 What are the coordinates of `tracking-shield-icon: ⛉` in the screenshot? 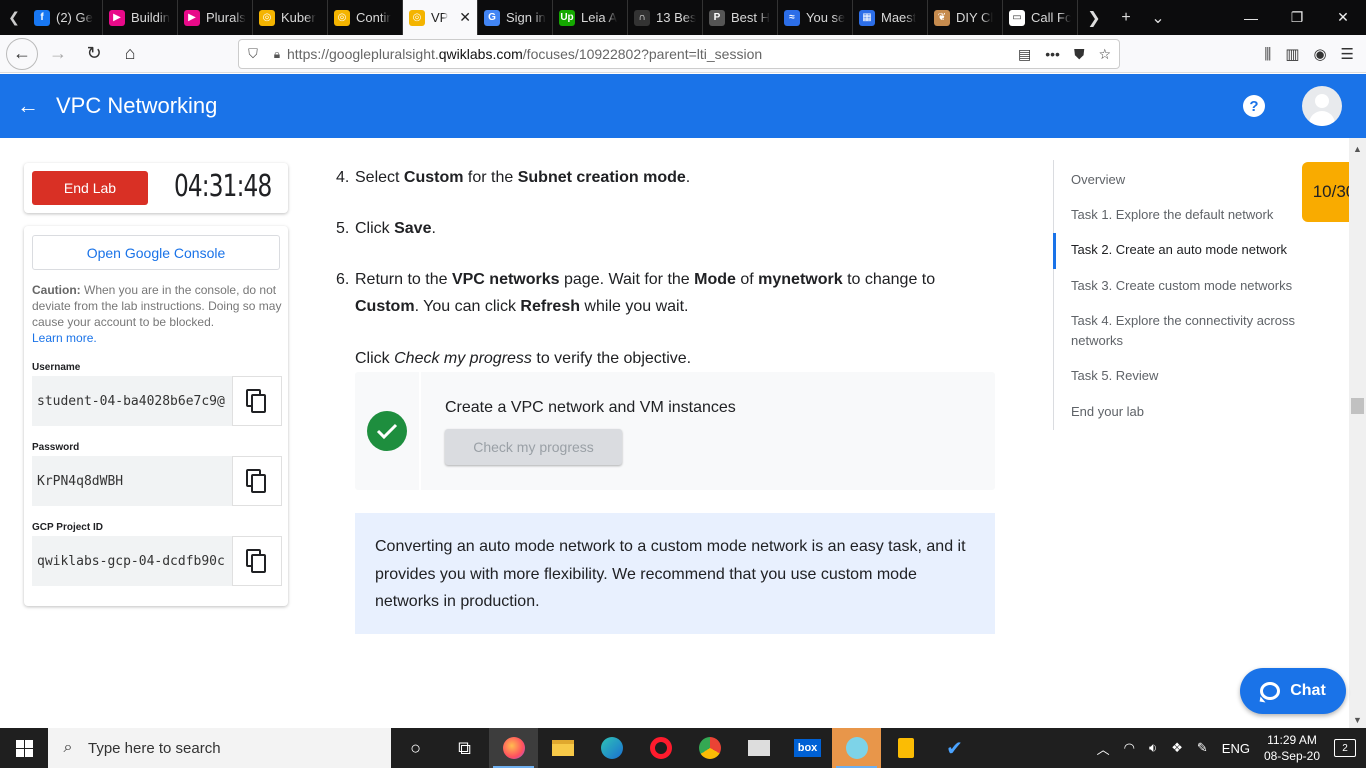 It's located at (253, 54).